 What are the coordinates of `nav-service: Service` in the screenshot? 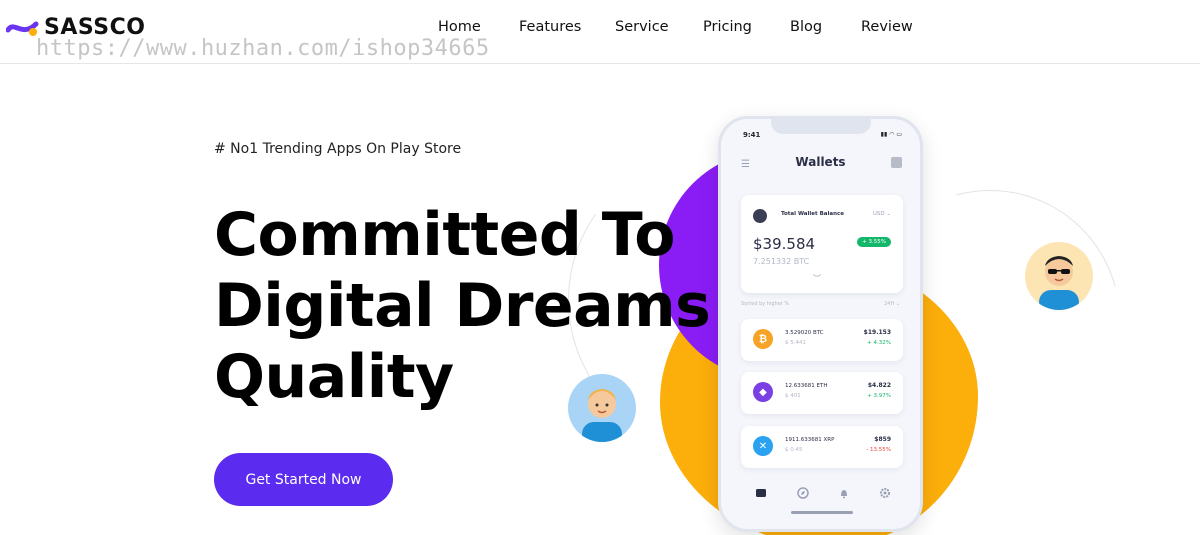 It's located at (642, 27).